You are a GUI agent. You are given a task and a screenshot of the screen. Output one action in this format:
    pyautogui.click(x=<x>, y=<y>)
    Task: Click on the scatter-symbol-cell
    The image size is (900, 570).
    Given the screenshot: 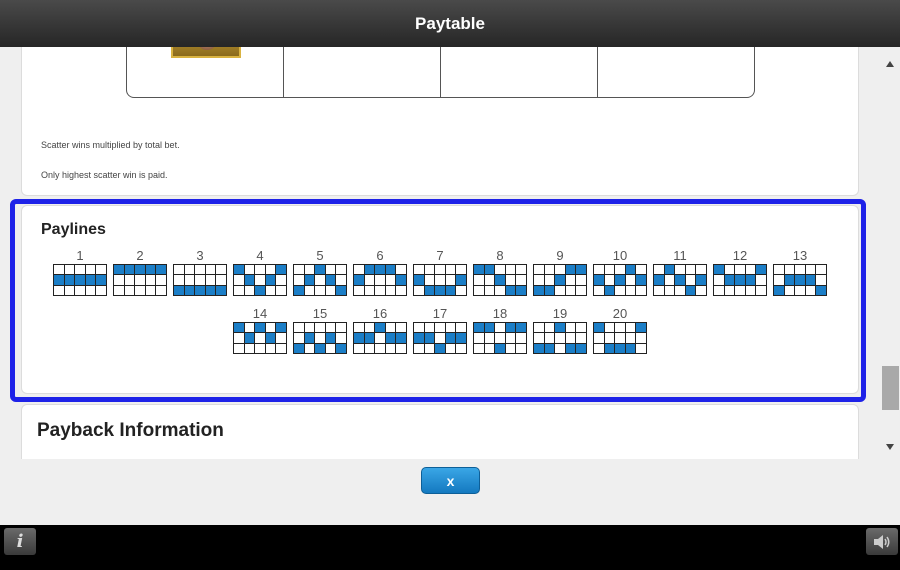 What is the action you would take?
    pyautogui.click(x=205, y=72)
    